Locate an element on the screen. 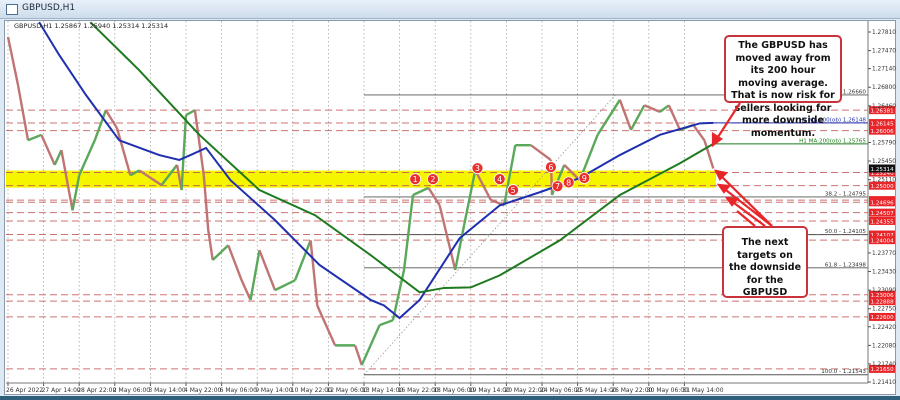 This screenshot has width=900, height=400. level-price-label: 1.26006 is located at coordinates (883, 132).